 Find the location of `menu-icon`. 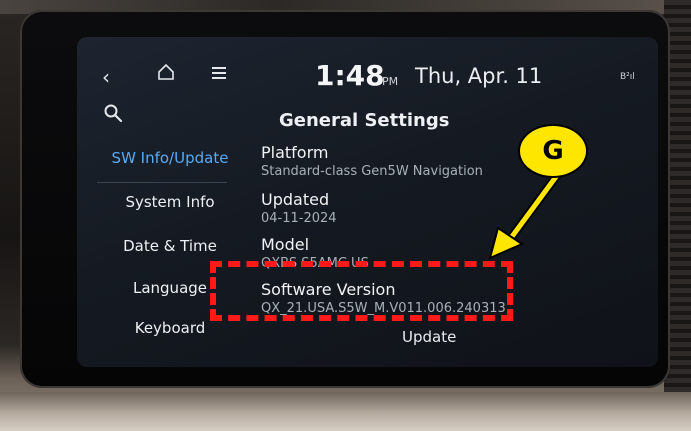

menu-icon is located at coordinates (219, 73).